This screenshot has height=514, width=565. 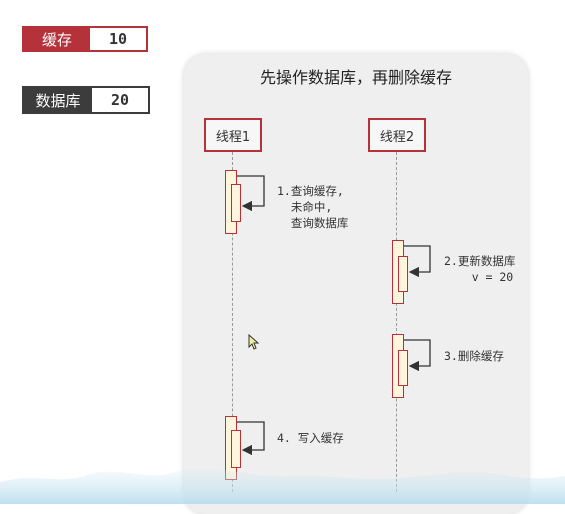 I want to click on step-3-note: 3.删除缓存, so click(x=474, y=356).